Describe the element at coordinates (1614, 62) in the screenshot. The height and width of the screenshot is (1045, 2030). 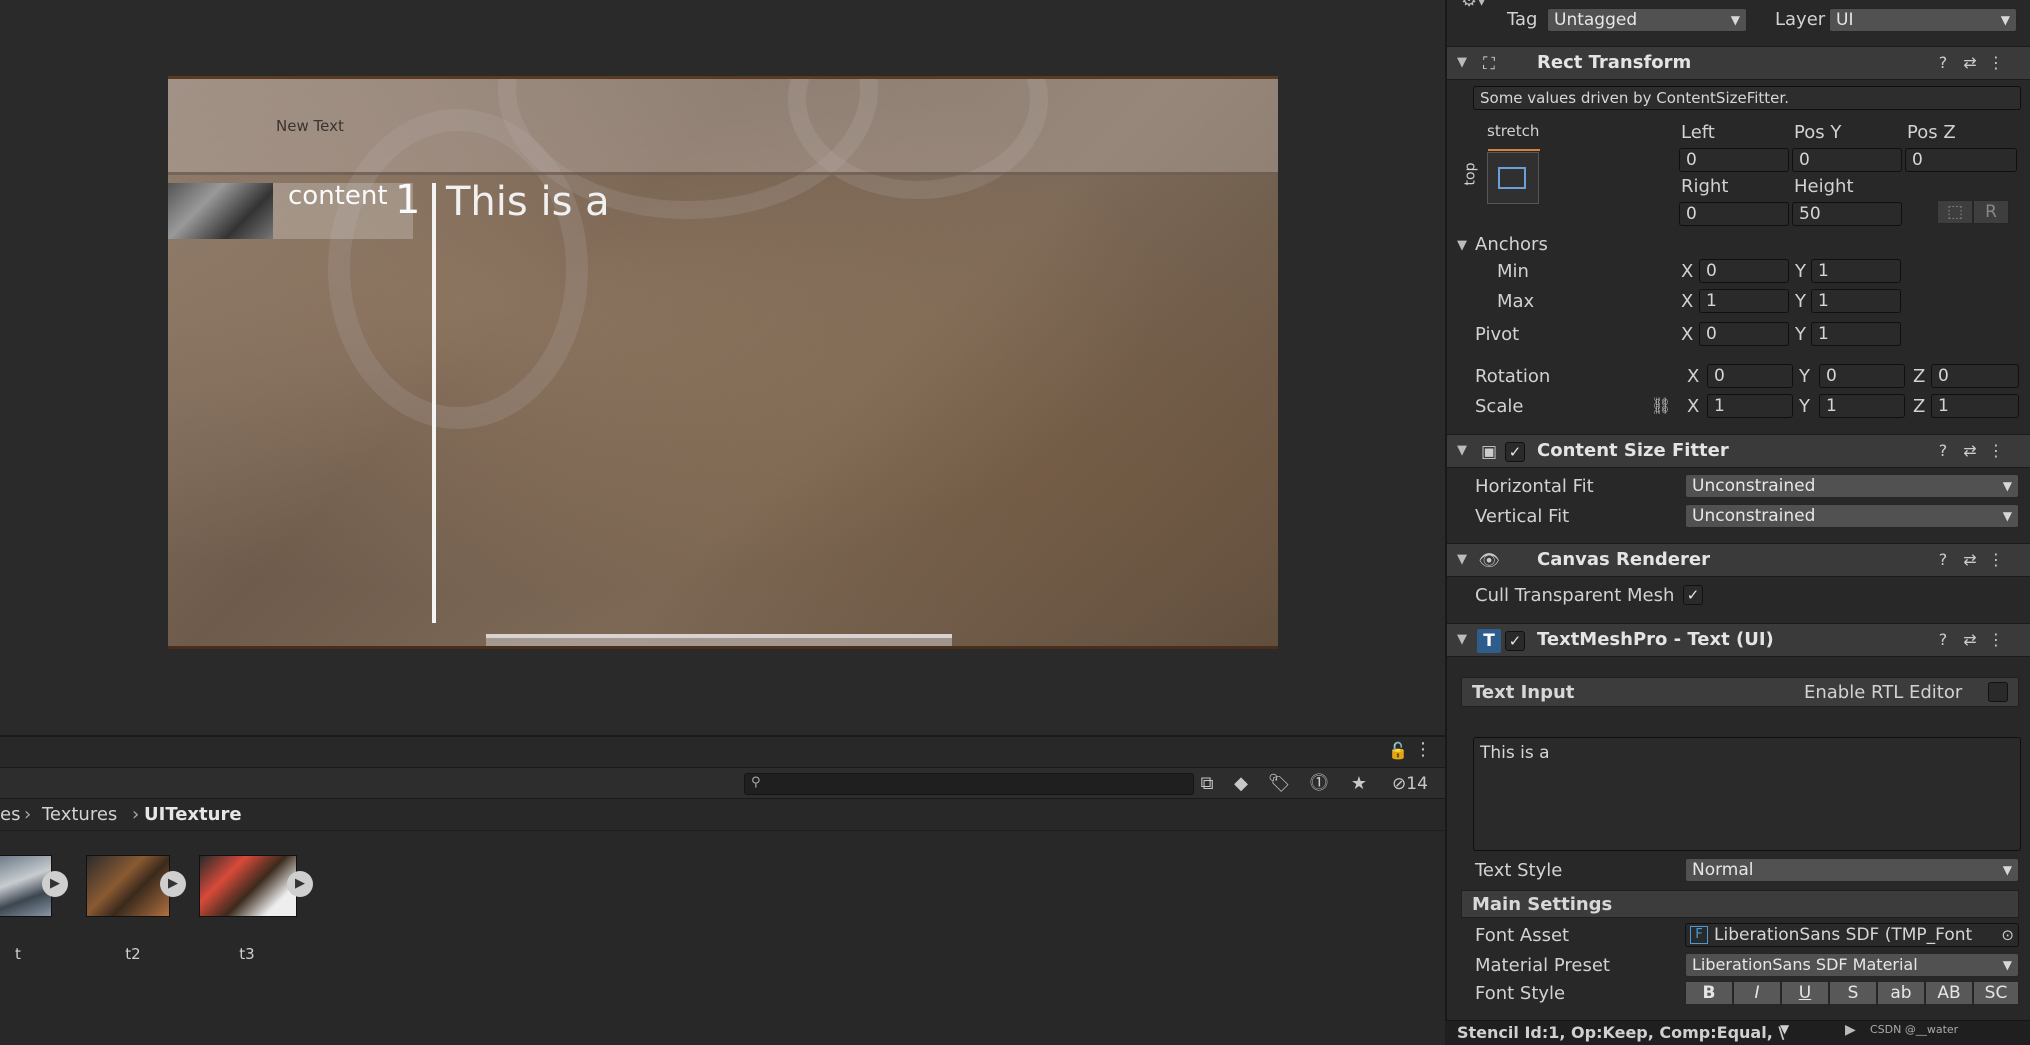
I see `component-title: Rect Transform` at that location.